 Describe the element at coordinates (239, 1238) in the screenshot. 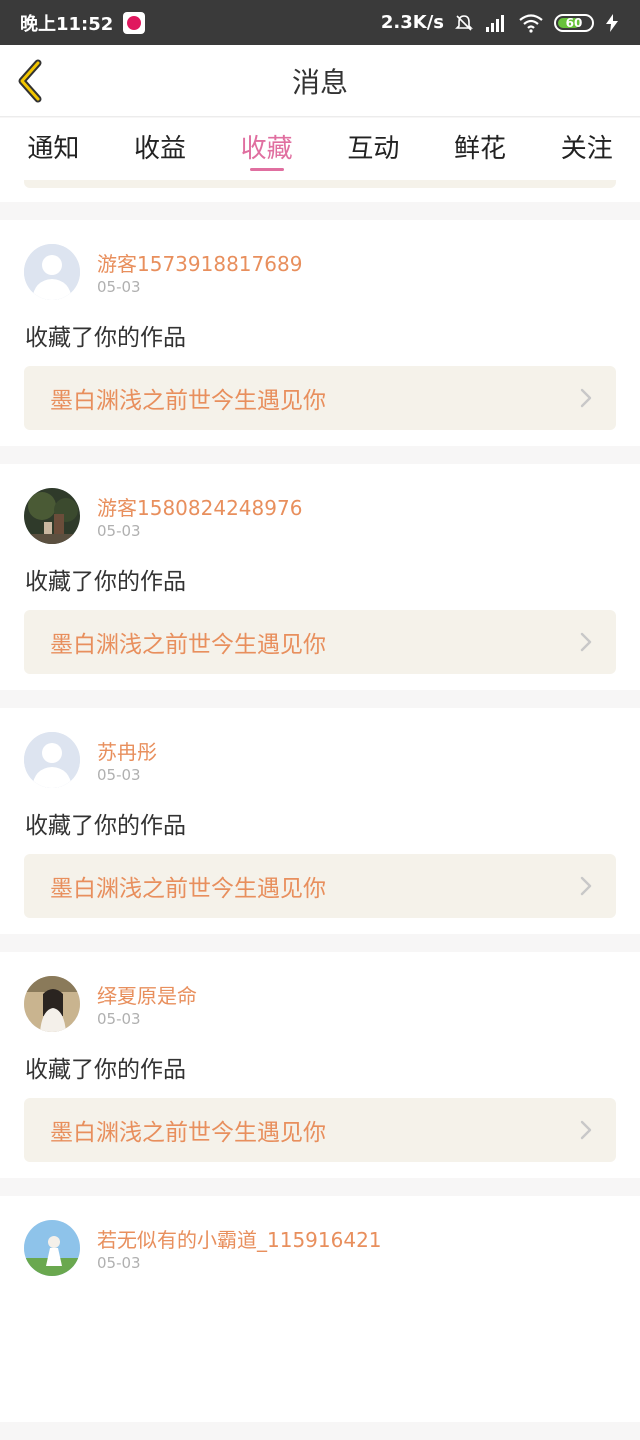

I see `user-name: 若无似有的小霸道_115916421` at that location.